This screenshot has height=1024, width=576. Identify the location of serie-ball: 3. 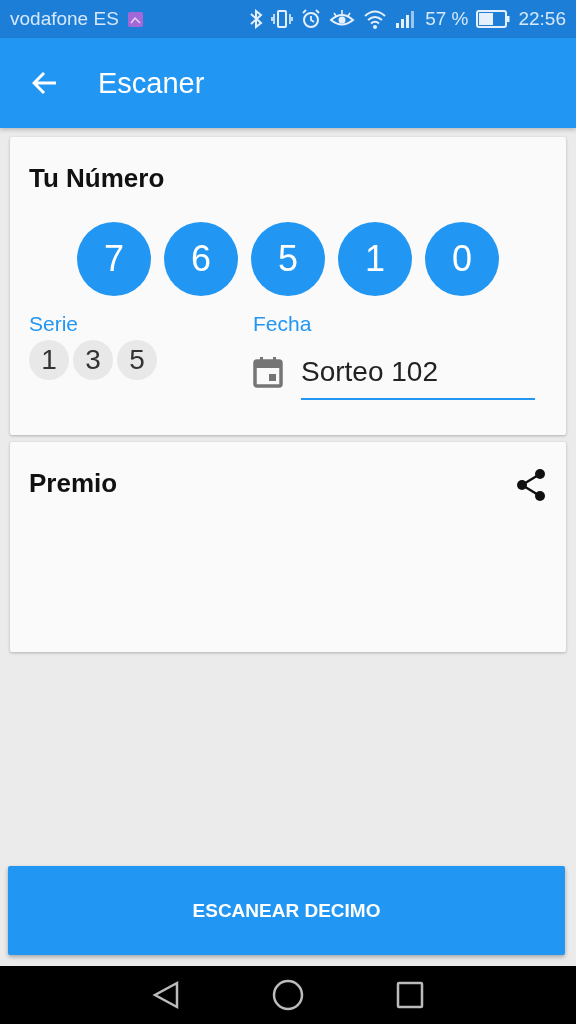
(93, 360).